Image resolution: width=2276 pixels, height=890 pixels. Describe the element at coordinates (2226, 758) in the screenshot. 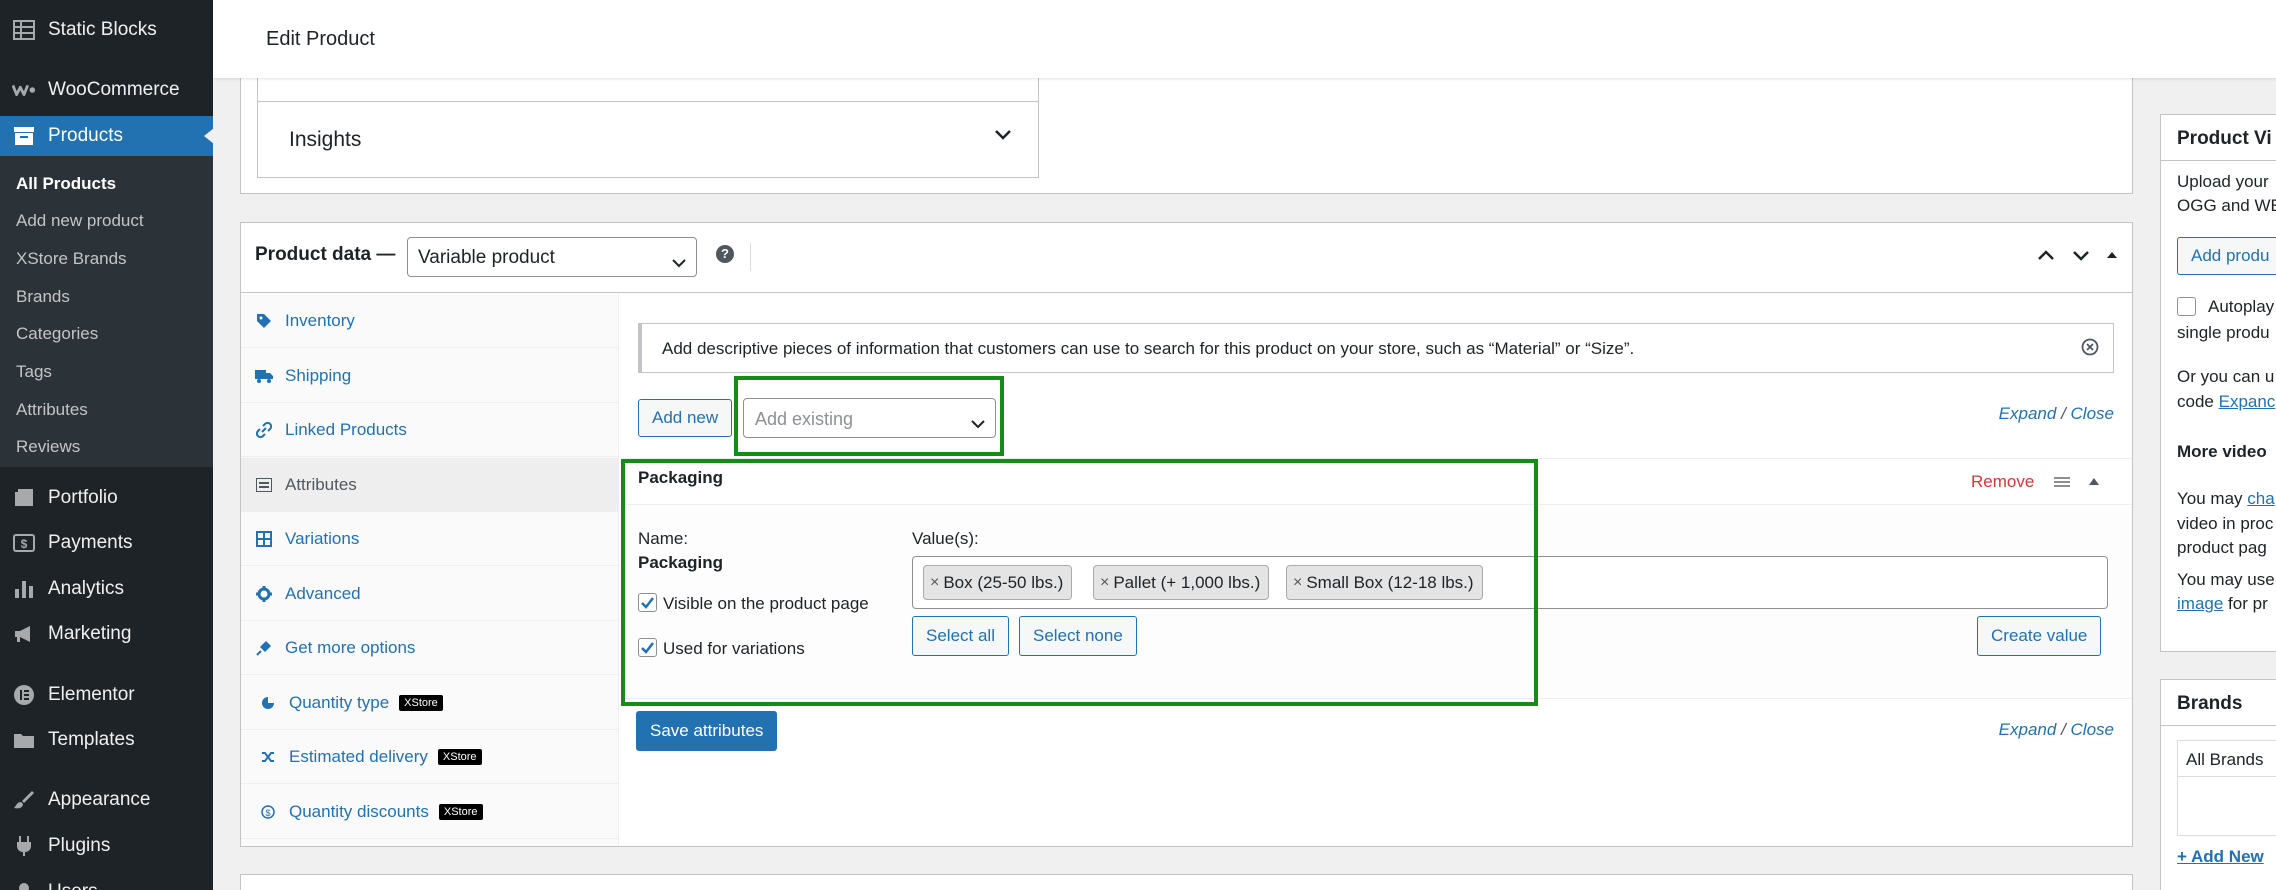

I see `all-brands-tab: All Brands` at that location.